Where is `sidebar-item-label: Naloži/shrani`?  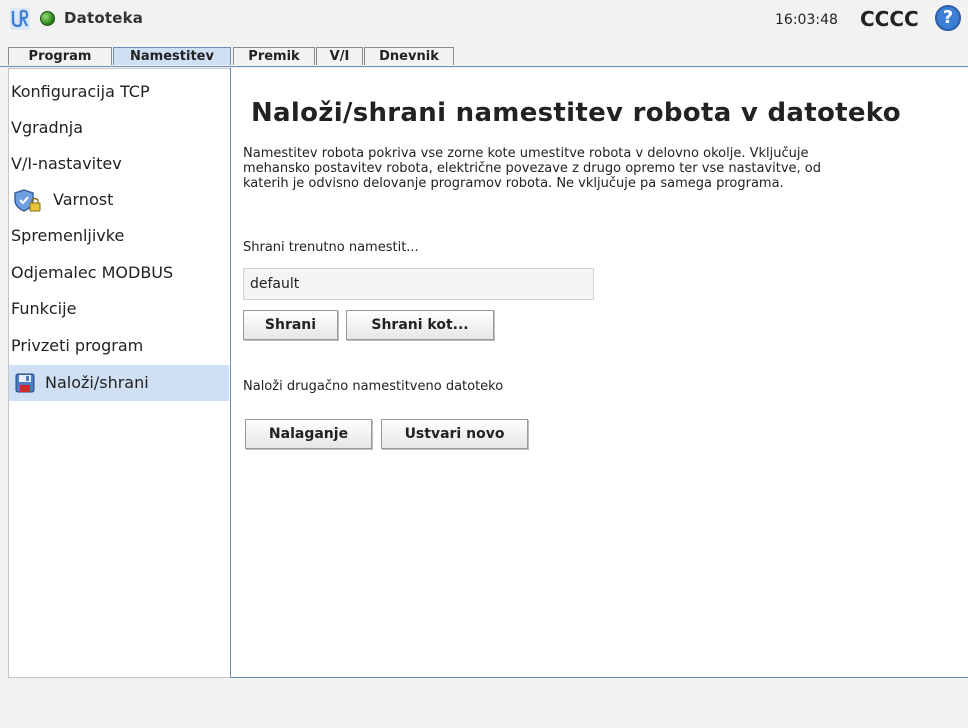 sidebar-item-label: Naloži/shrani is located at coordinates (97, 382).